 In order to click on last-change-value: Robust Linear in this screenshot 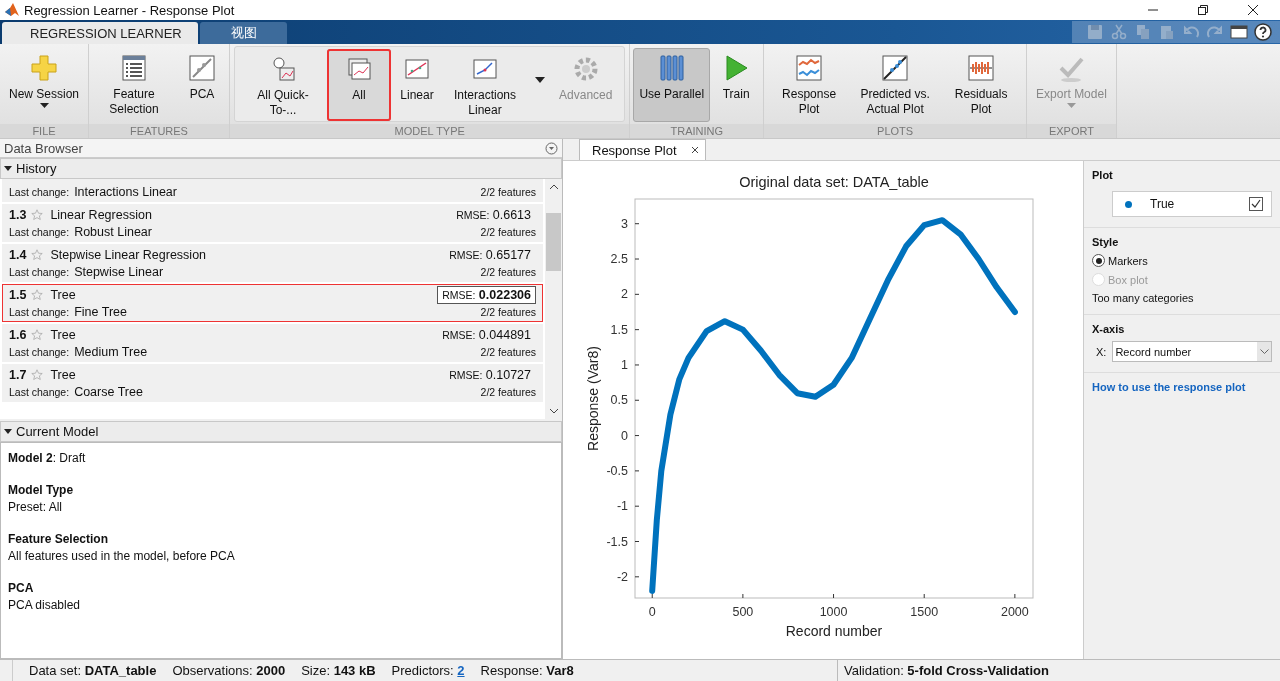, I will do `click(113, 231)`.